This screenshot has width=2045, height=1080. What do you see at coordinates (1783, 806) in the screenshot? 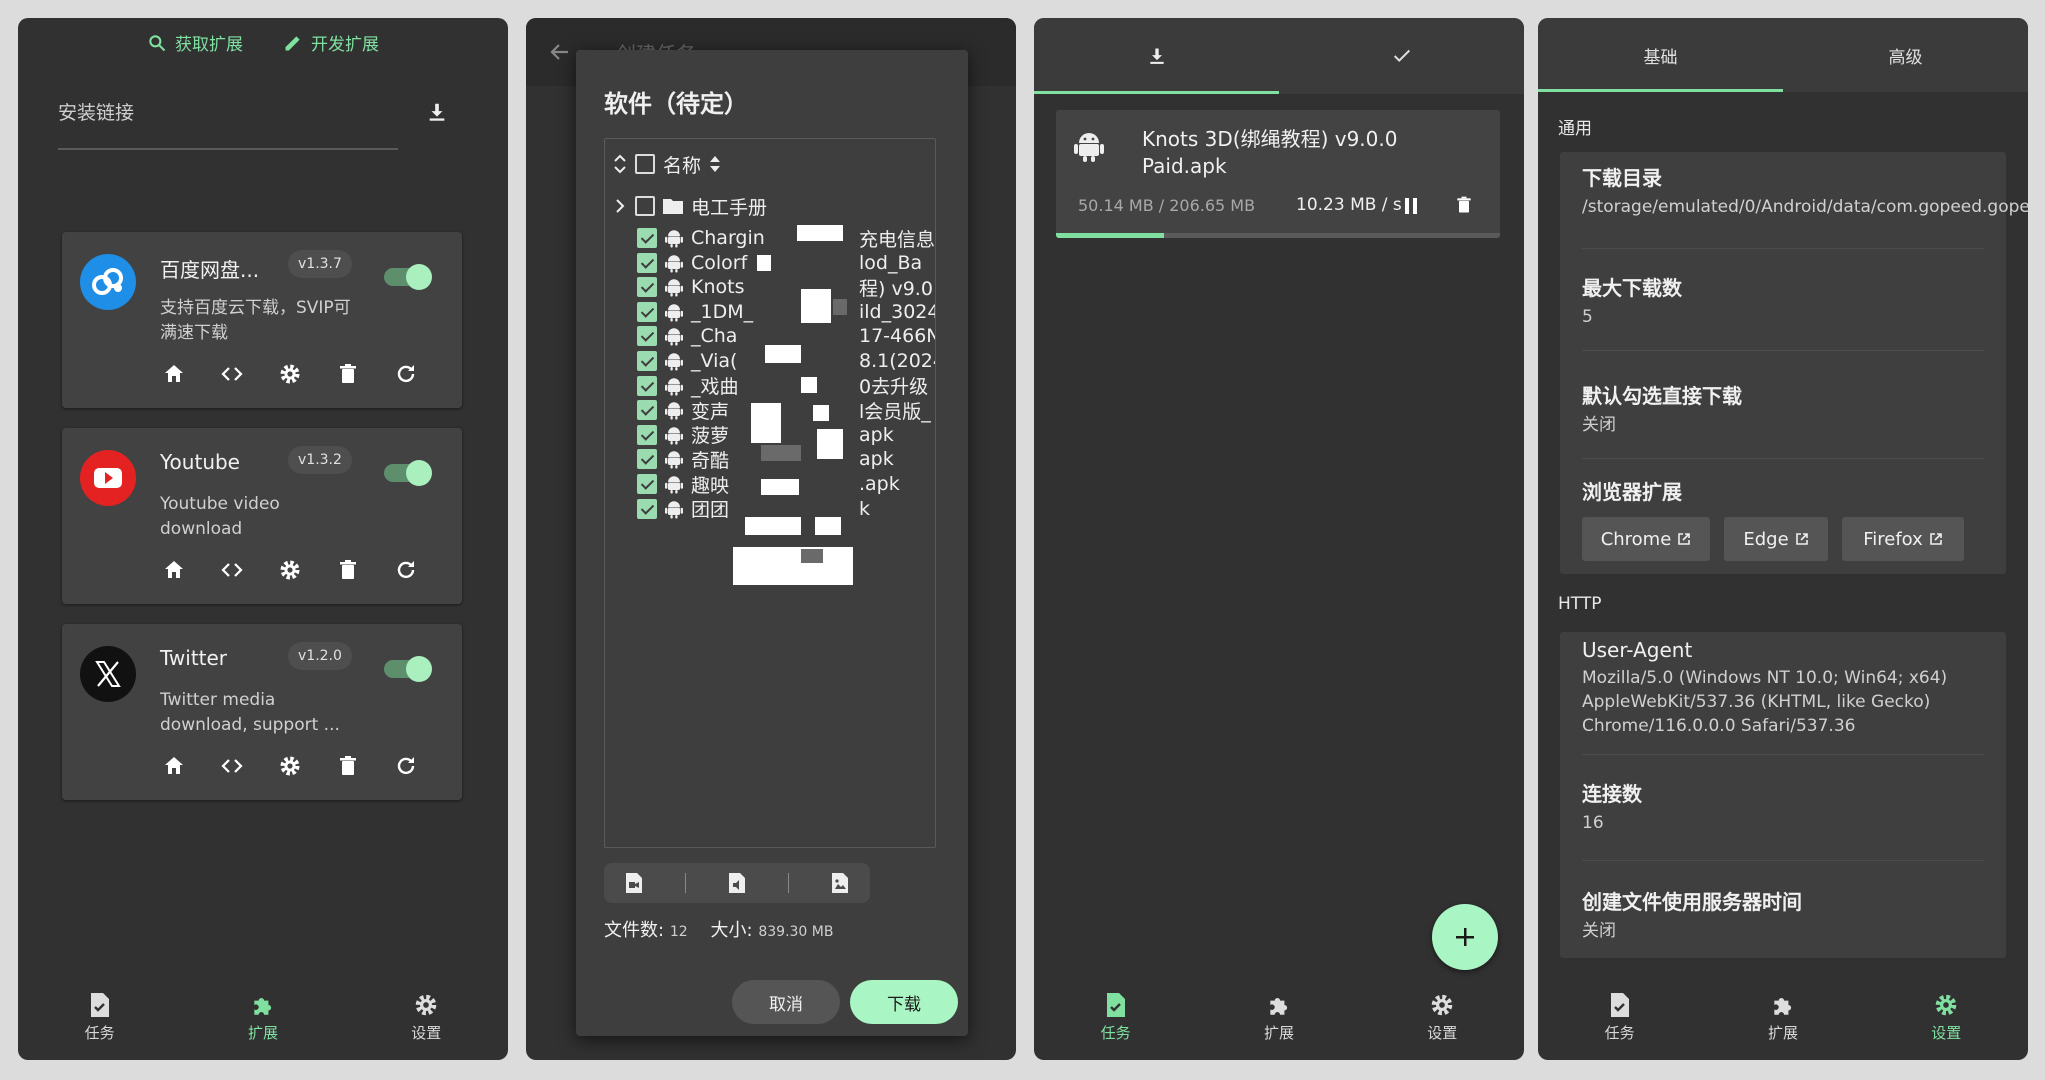
I see `connections-setting: 连接数 16` at bounding box center [1783, 806].